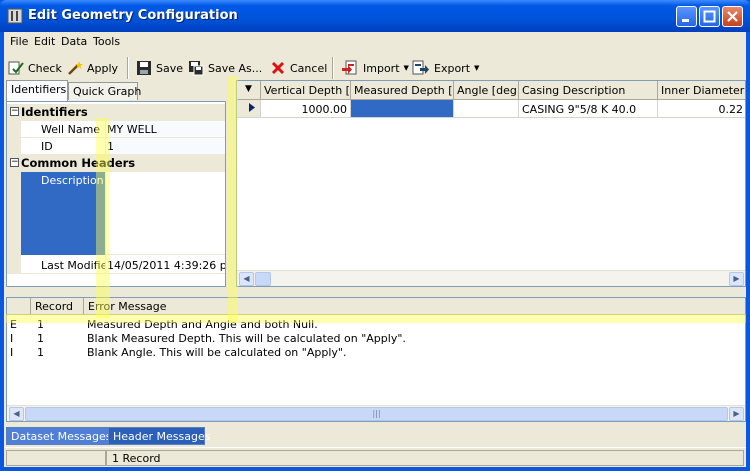  What do you see at coordinates (491, 278) in the screenshot?
I see `grid-horizontal-scrollbar: ◀ ▶` at bounding box center [491, 278].